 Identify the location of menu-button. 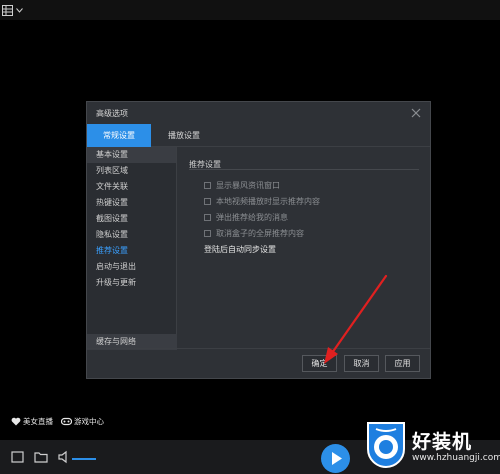
(14, 10).